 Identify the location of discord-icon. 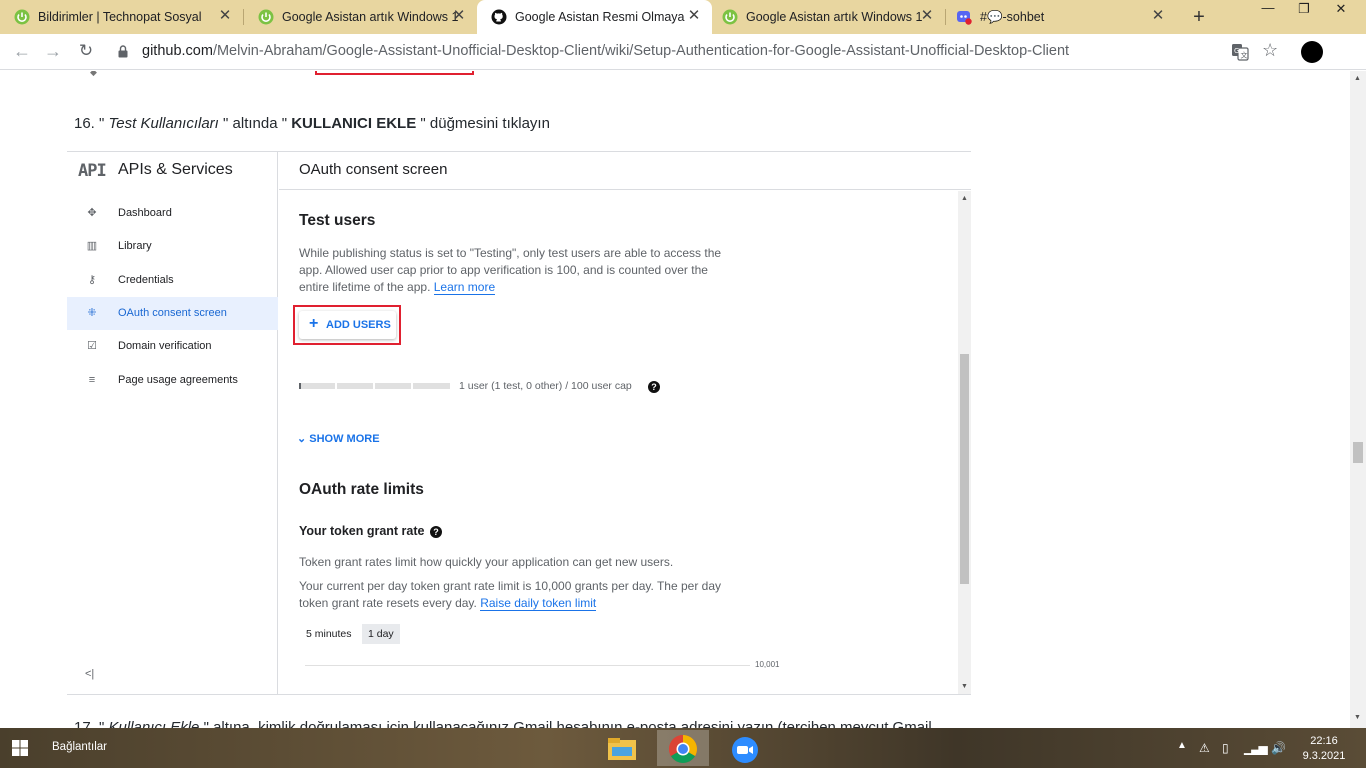
(964, 18).